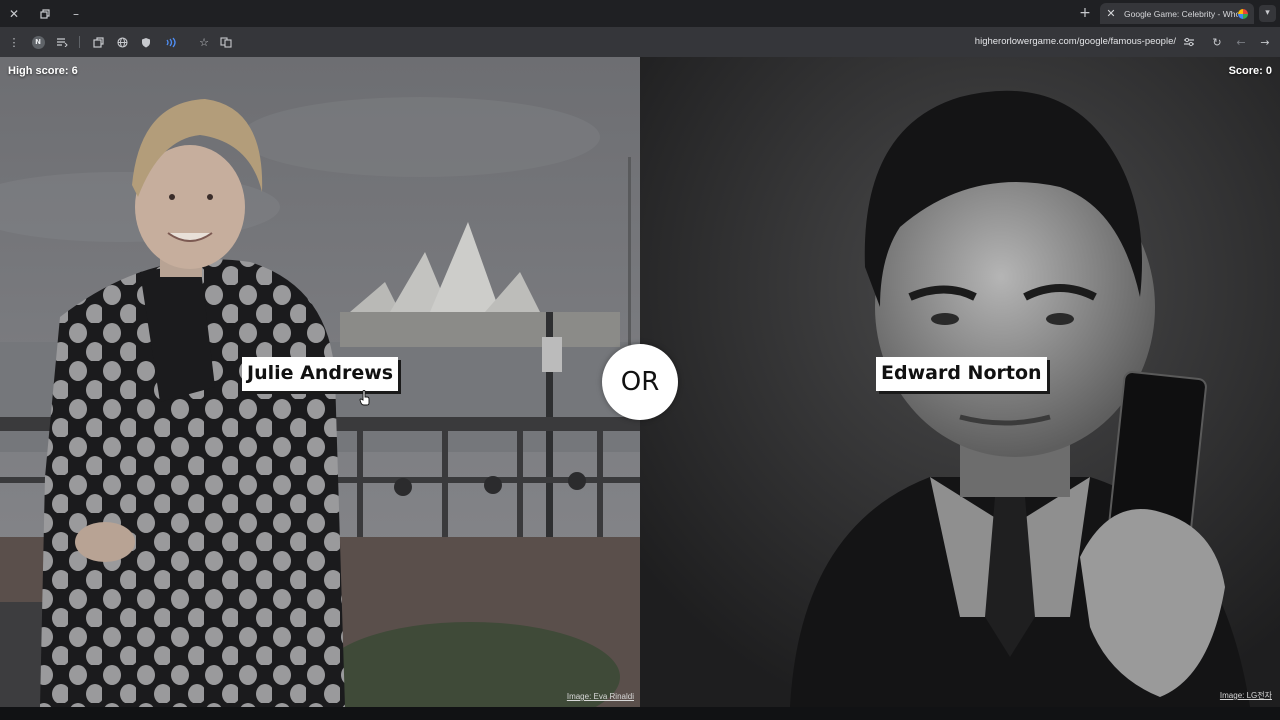 Image resolution: width=1280 pixels, height=720 pixels. I want to click on toolbar-divider, so click(79, 42).